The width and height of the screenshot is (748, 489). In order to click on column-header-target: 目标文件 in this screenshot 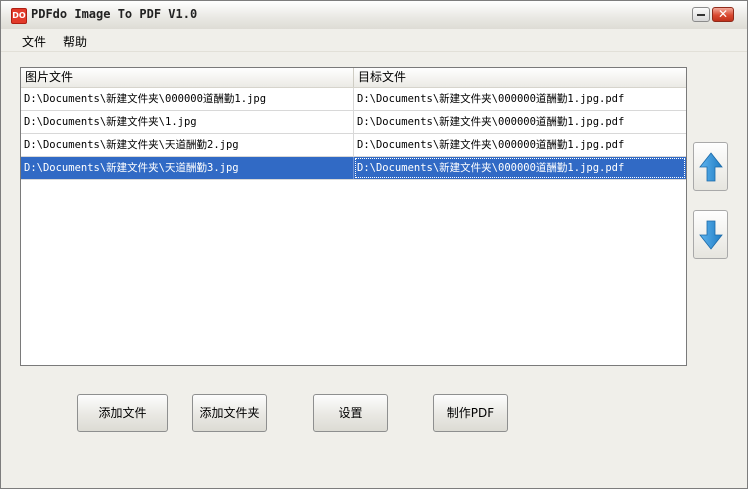, I will do `click(520, 77)`.